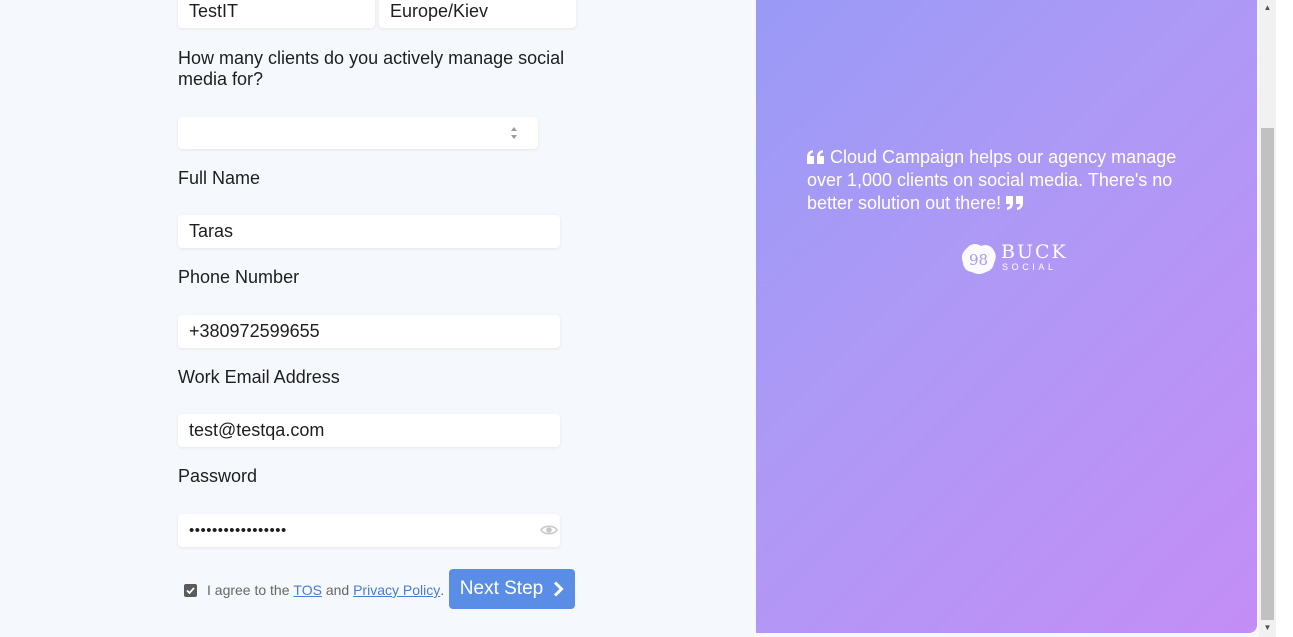  Describe the element at coordinates (1267, 8) in the screenshot. I see `scroll-up-arrow: ▲` at that location.